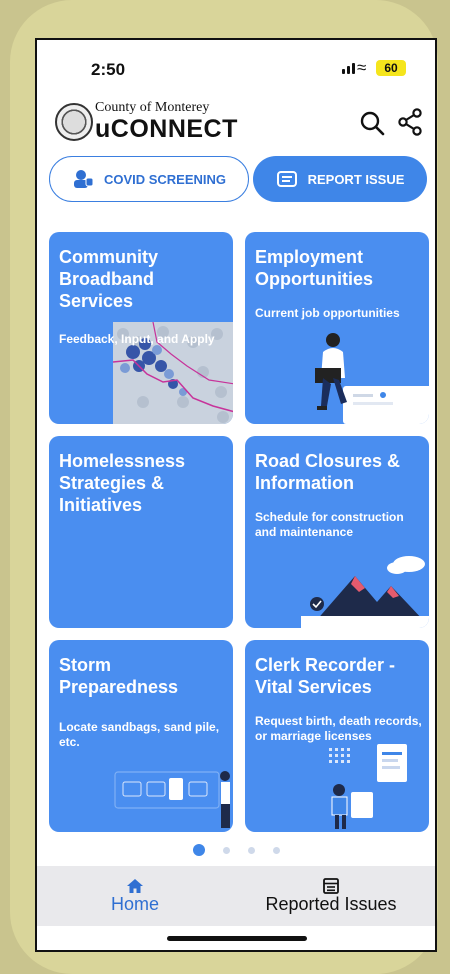 The width and height of the screenshot is (450, 974). What do you see at coordinates (119, 676) in the screenshot?
I see `tile-title: Storm Preparedness` at bounding box center [119, 676].